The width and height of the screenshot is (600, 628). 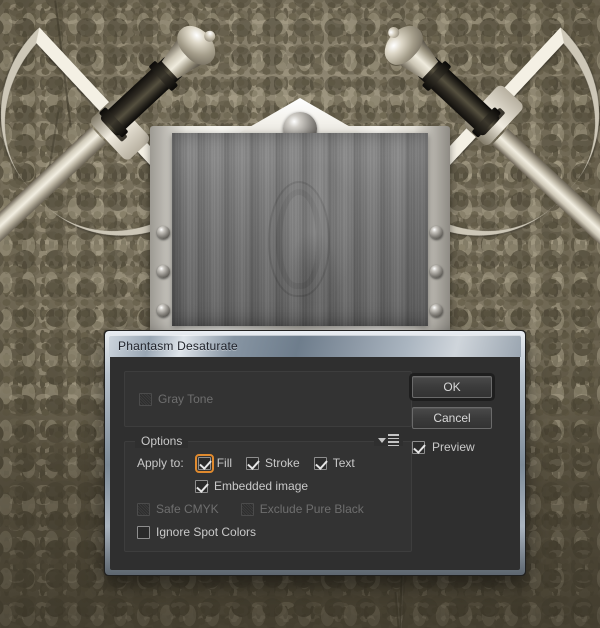 What do you see at coordinates (418, 447) in the screenshot?
I see `preview-checkbox` at bounding box center [418, 447].